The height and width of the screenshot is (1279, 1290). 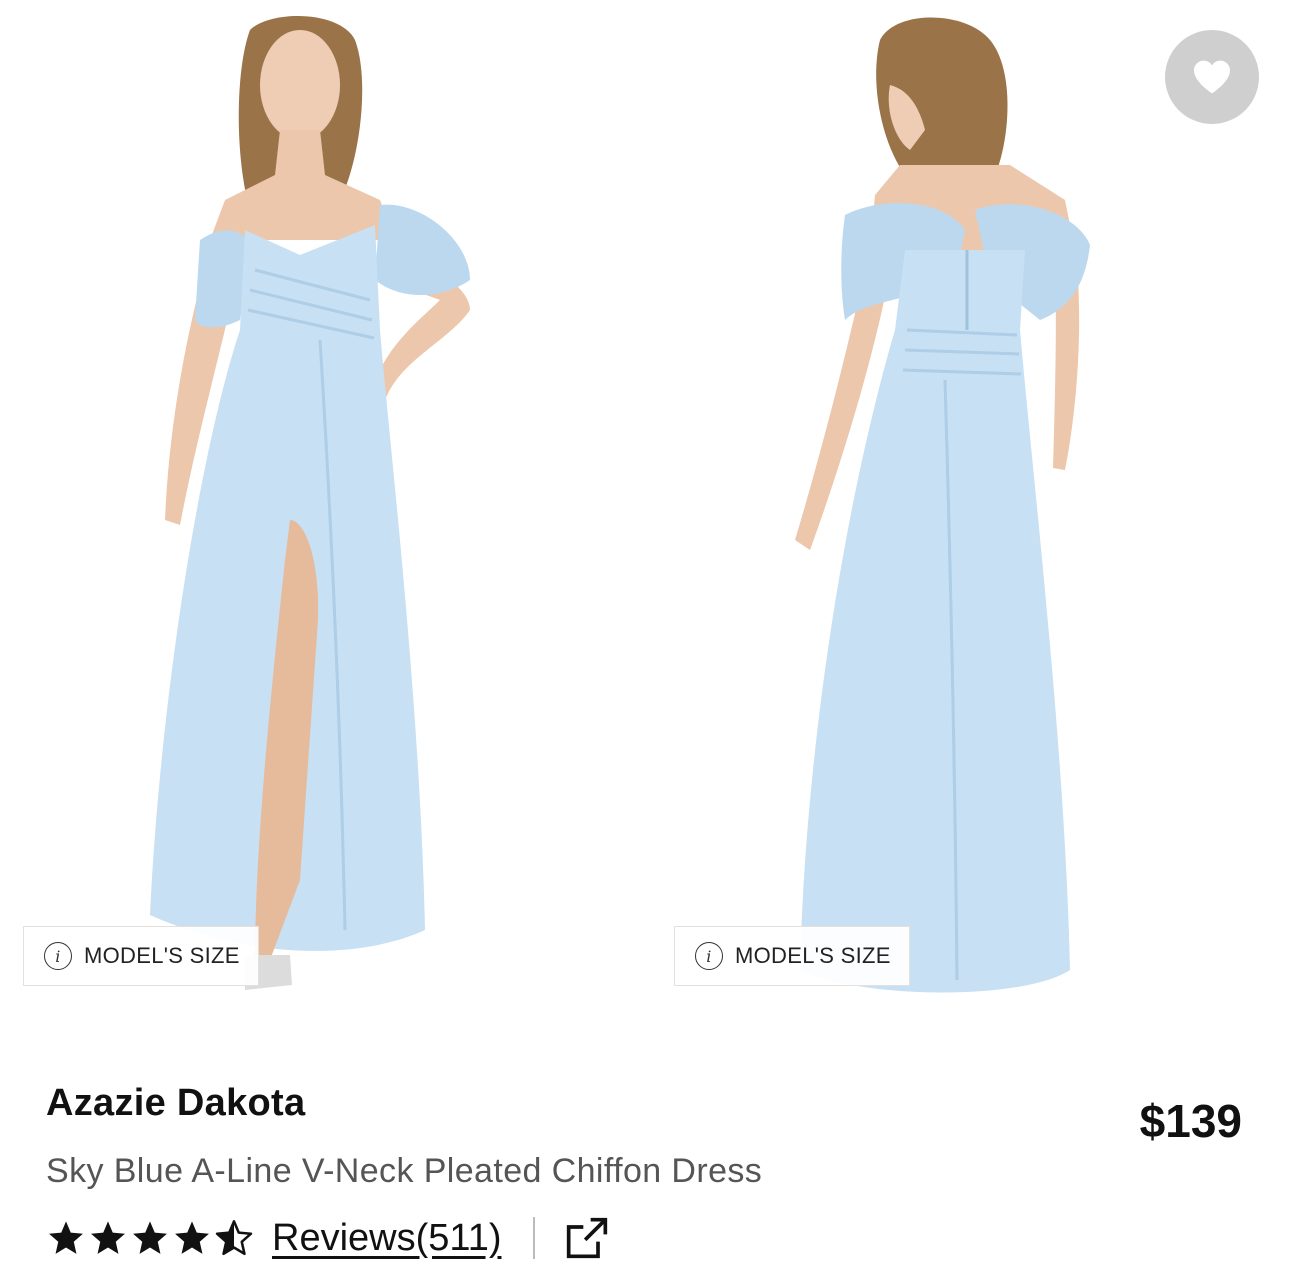 I want to click on share-external-icon, so click(x=587, y=1238).